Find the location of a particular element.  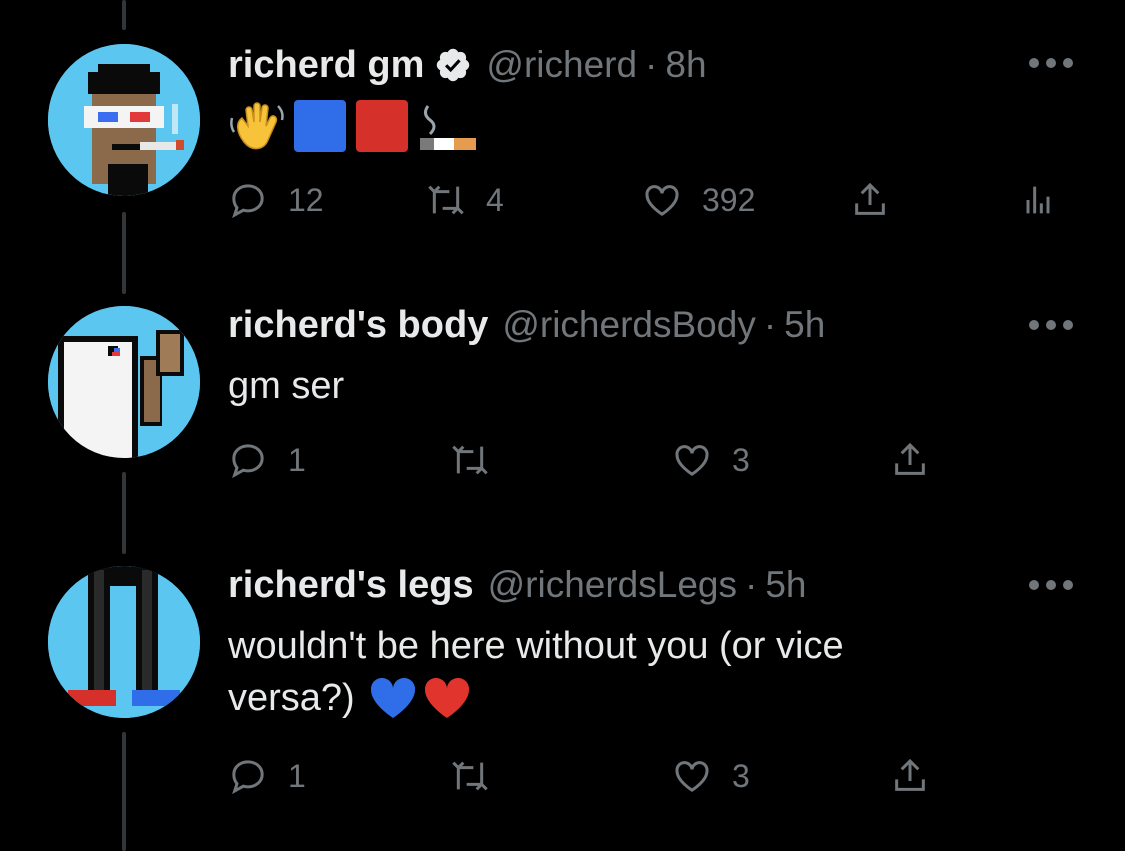

like-count: 392 is located at coordinates (729, 199).